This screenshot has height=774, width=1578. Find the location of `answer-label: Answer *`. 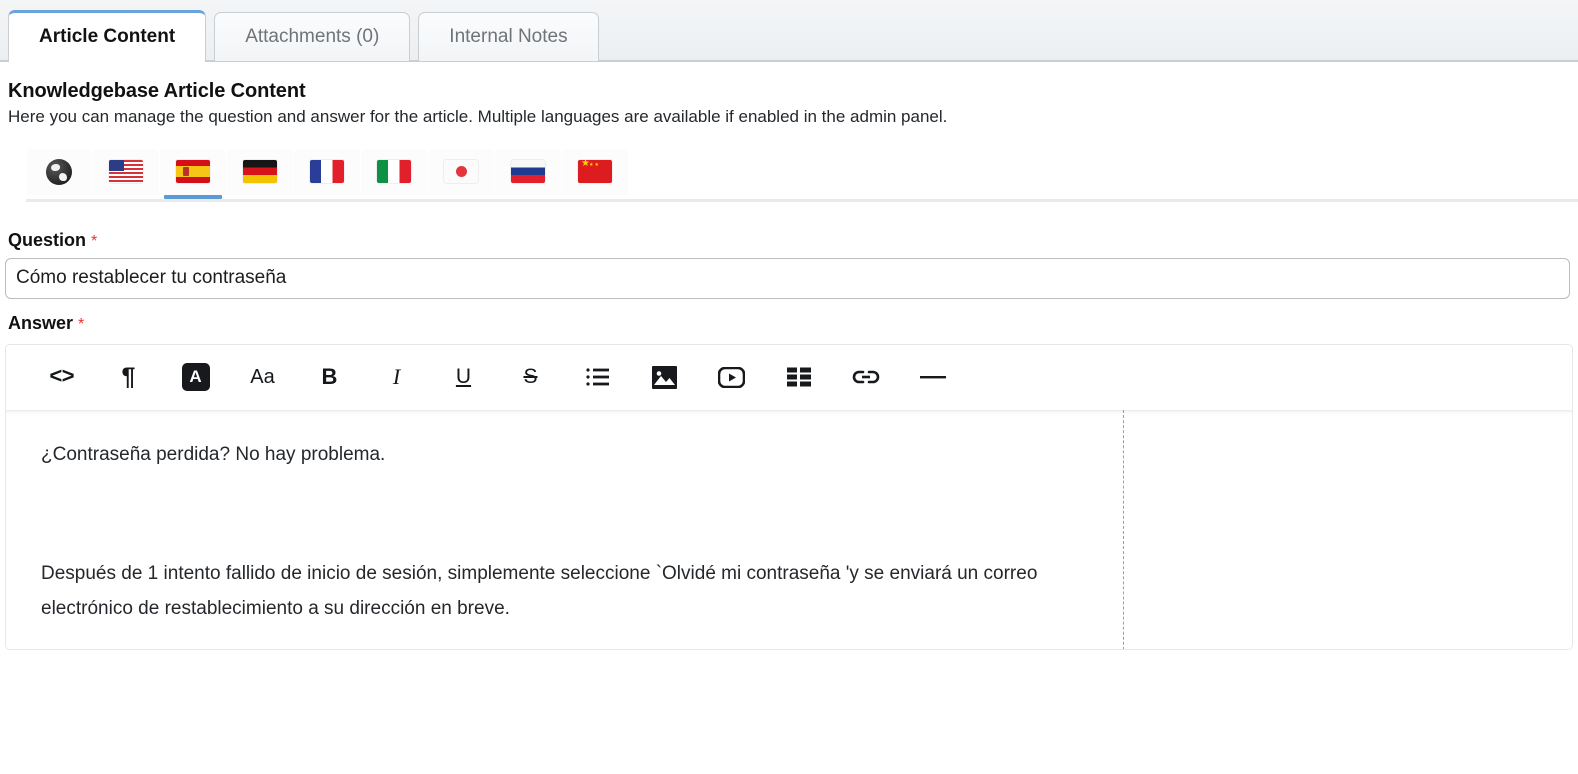

answer-label: Answer * is located at coordinates (793, 323).